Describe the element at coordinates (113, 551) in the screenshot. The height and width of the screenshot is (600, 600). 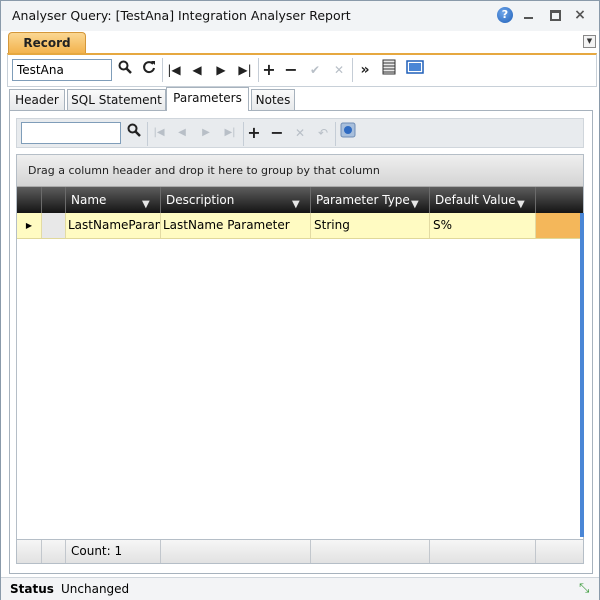
I see `row-count-label: Count: 1` at that location.